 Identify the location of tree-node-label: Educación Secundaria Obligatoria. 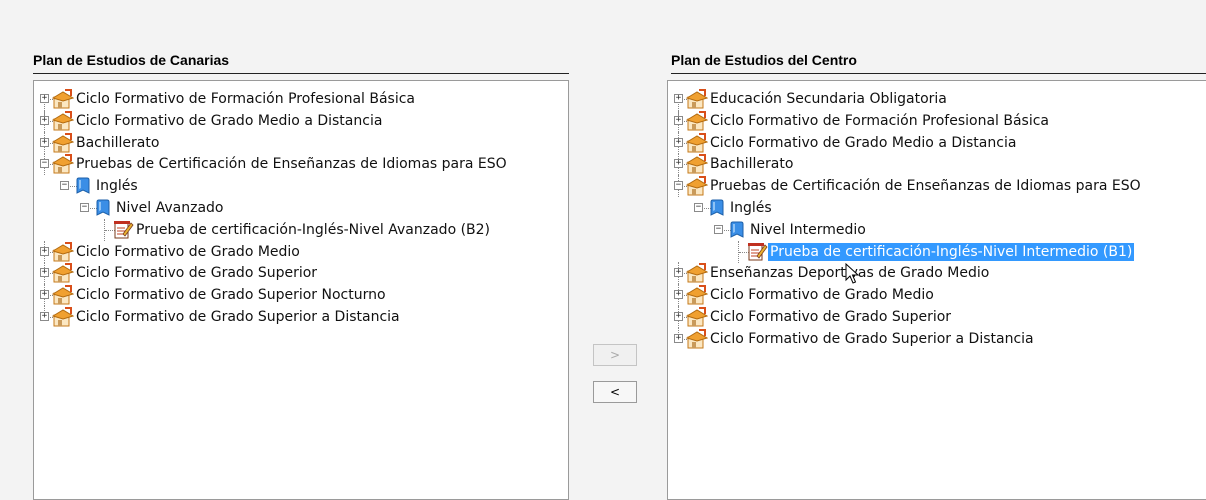
(828, 99).